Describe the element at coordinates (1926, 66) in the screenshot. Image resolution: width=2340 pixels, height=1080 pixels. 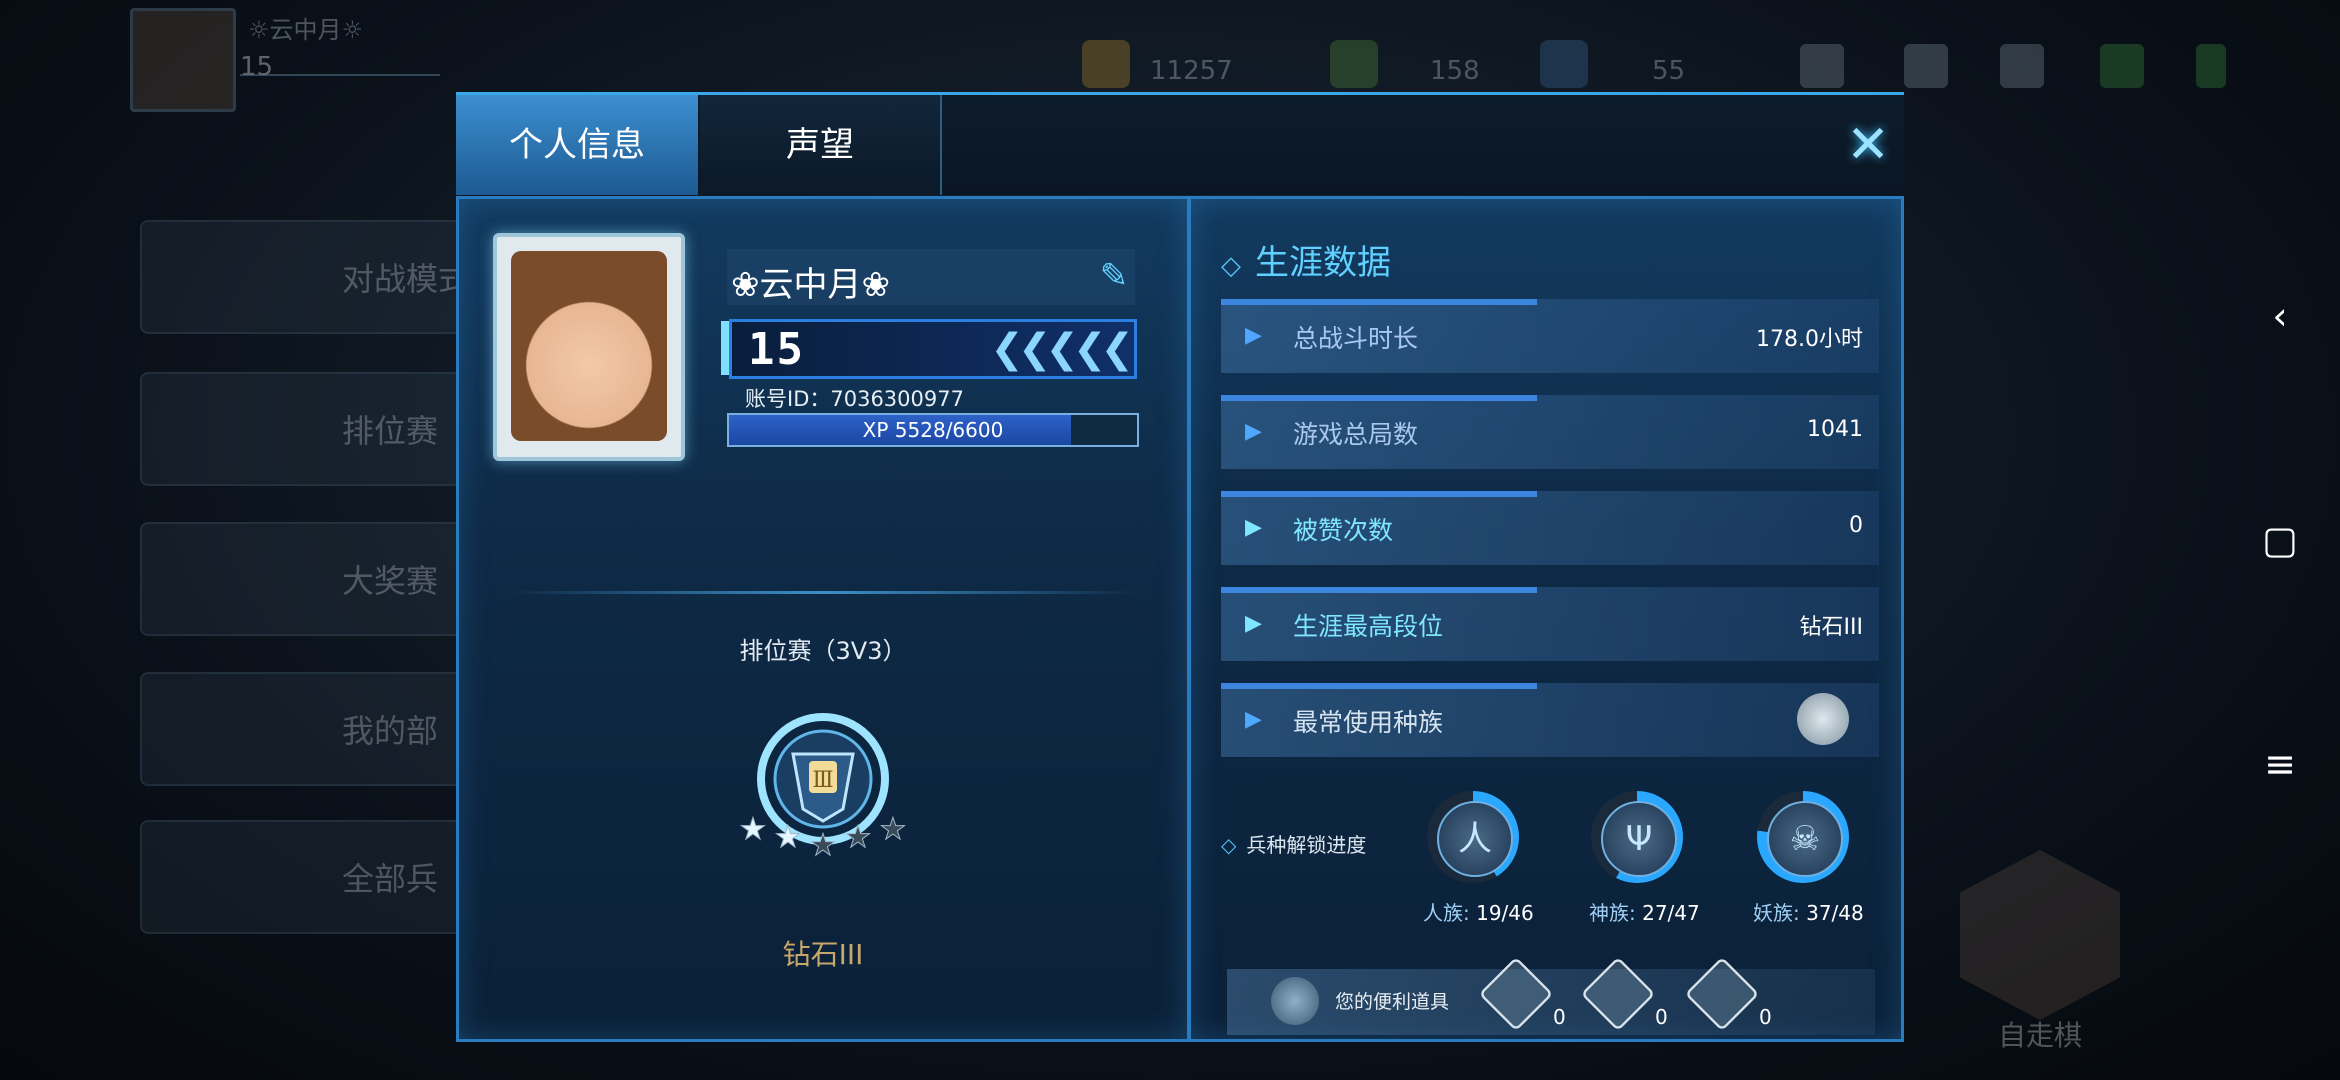
I see `mail-icon` at that location.